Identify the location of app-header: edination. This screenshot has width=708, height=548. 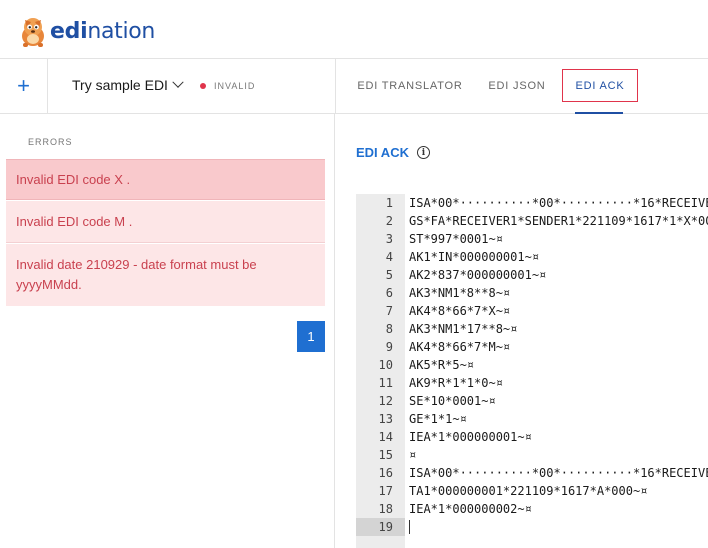
(354, 29).